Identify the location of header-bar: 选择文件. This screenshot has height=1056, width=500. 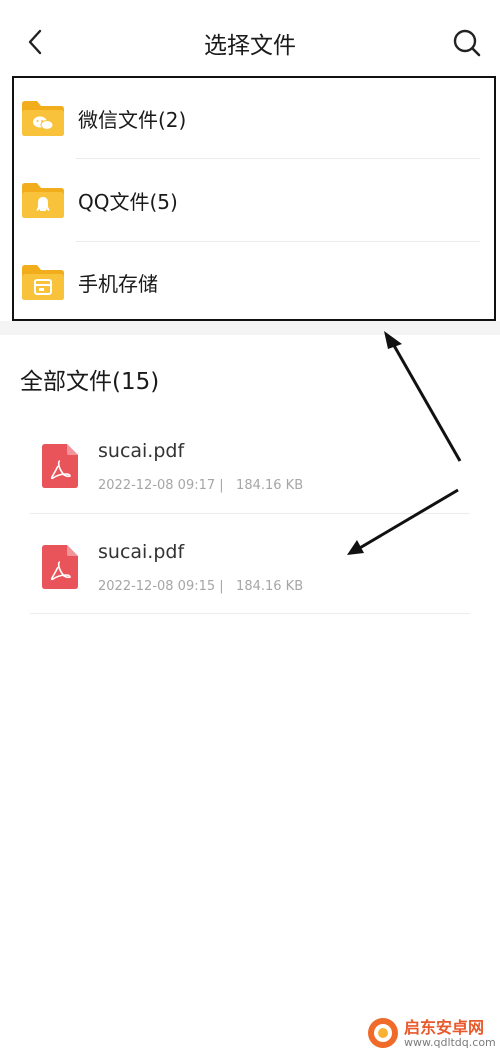
(250, 39).